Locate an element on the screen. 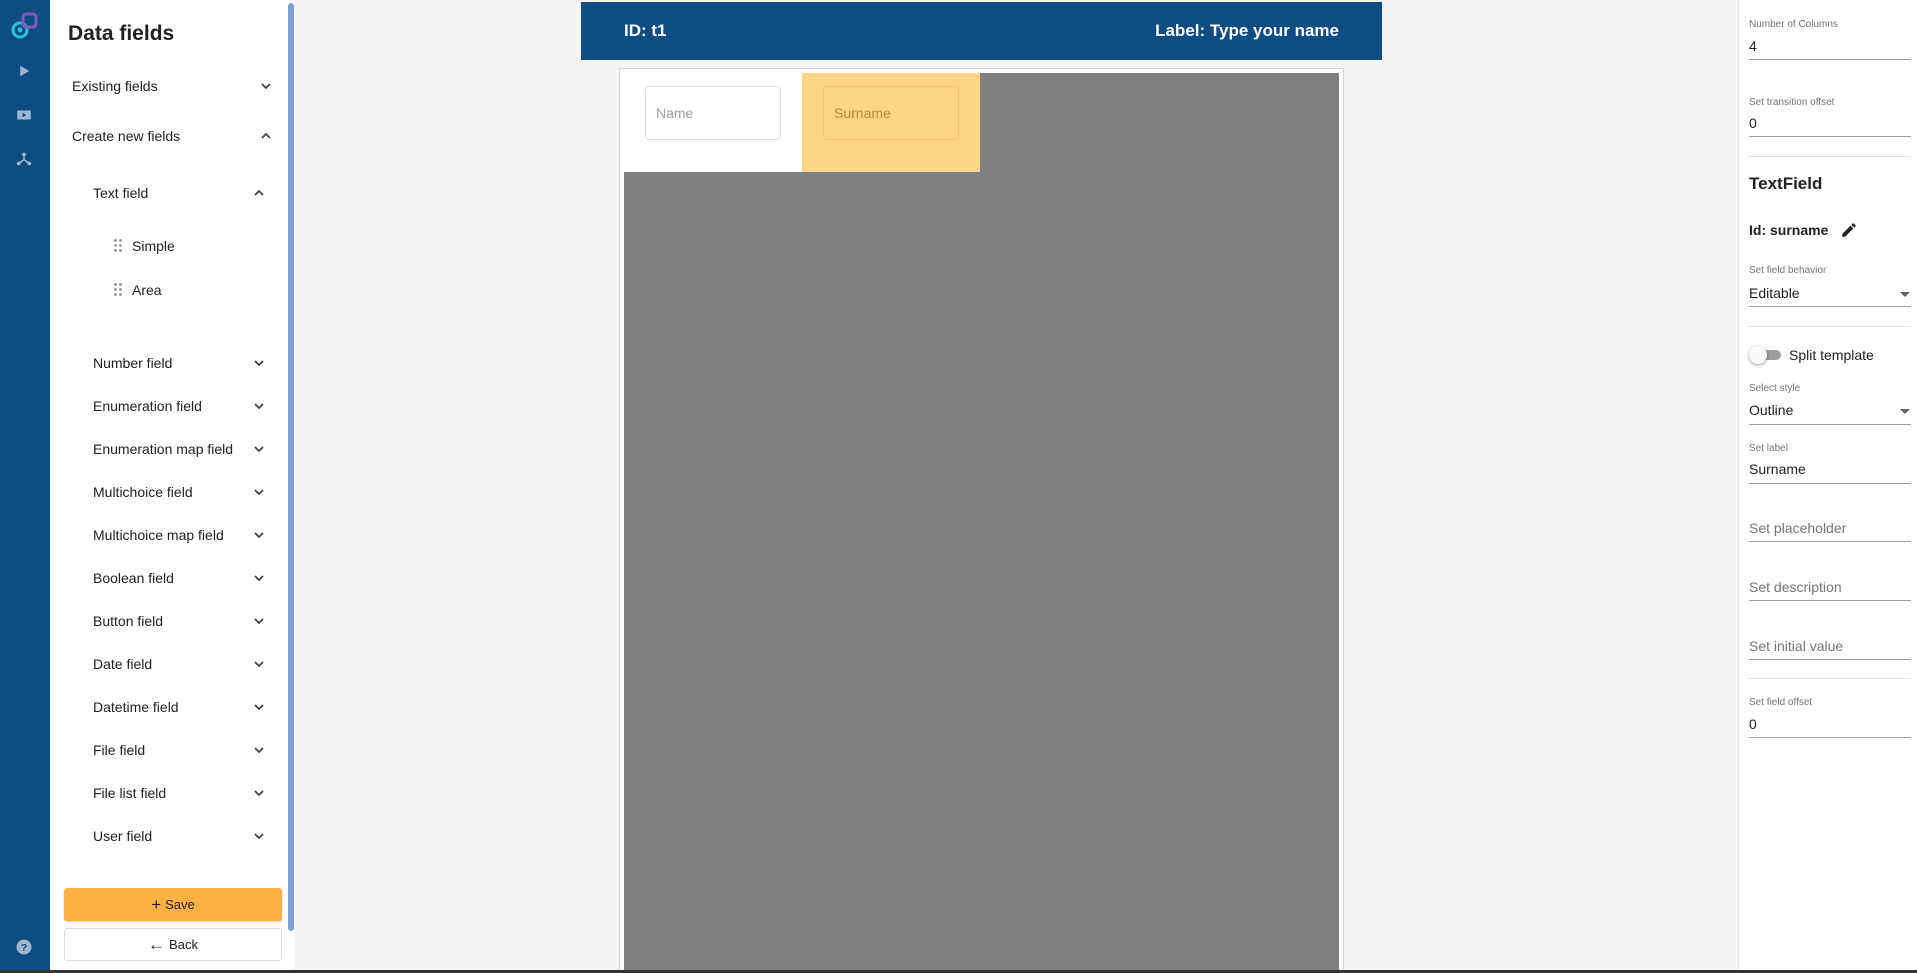  field-type-label: User field is located at coordinates (123, 836).